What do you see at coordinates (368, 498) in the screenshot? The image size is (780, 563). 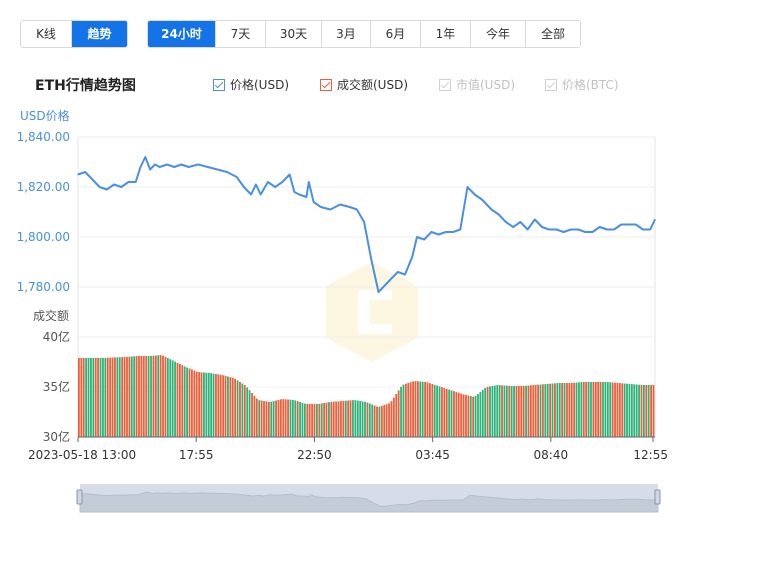 I see `time-navigator` at bounding box center [368, 498].